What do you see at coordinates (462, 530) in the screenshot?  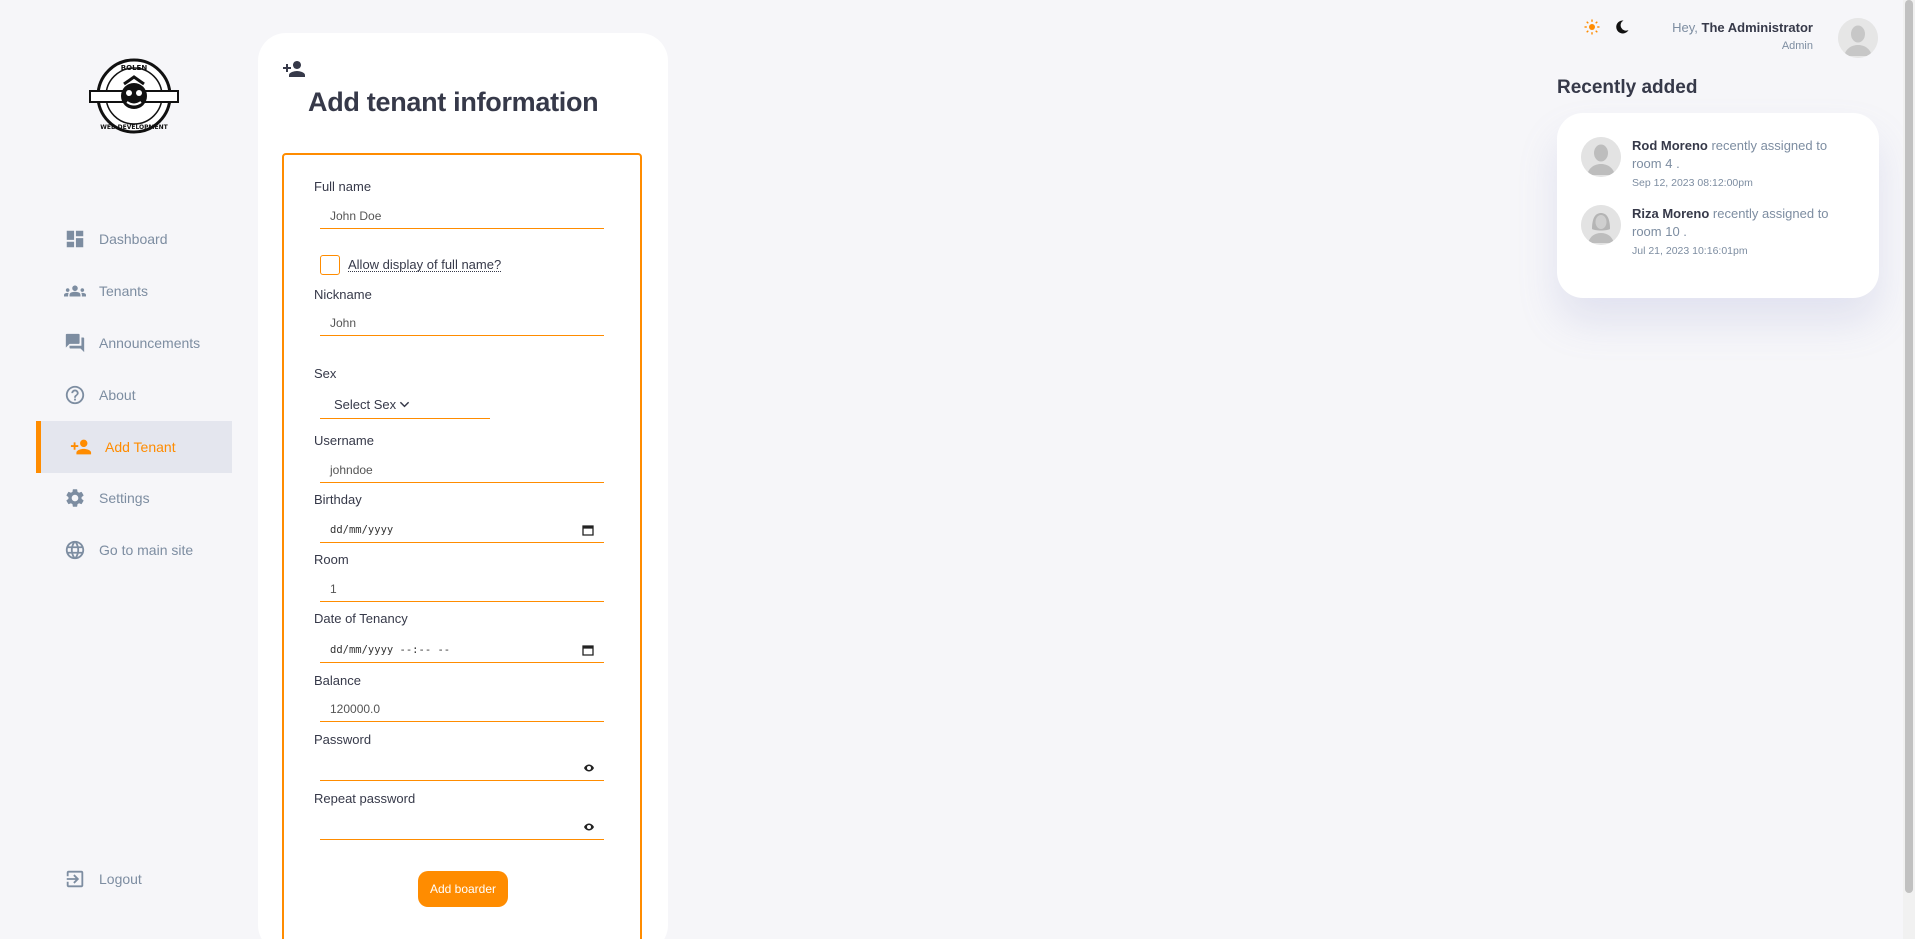 I see `birthday-input: dd/mm/yyyy` at bounding box center [462, 530].